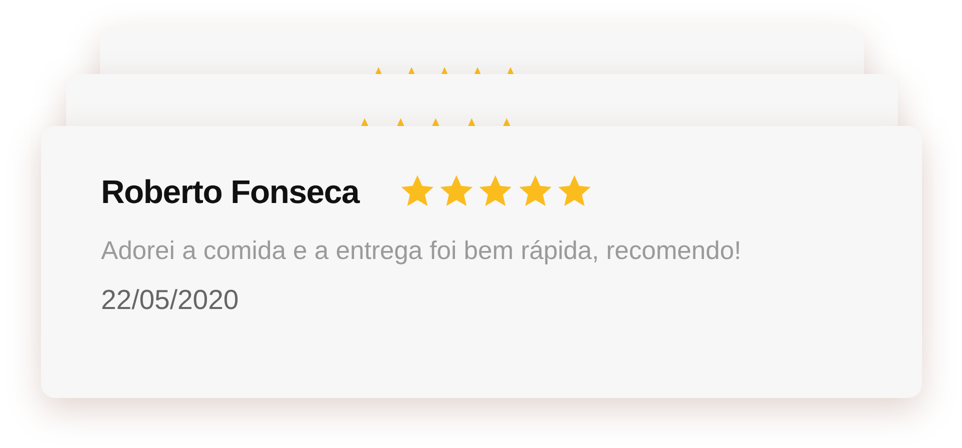  I want to click on review-date: 22/05/2020, so click(170, 300).